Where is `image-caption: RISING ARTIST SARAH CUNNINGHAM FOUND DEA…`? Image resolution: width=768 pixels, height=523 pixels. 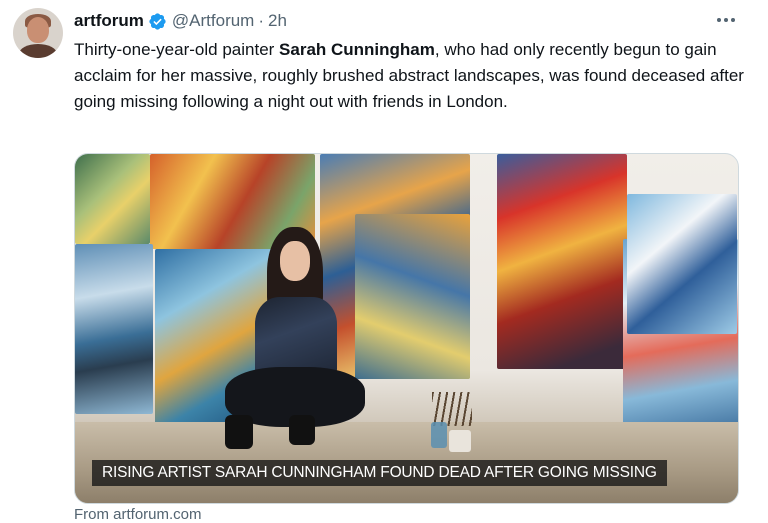 image-caption: RISING ARTIST SARAH CUNNINGHAM FOUND DEA… is located at coordinates (379, 473).